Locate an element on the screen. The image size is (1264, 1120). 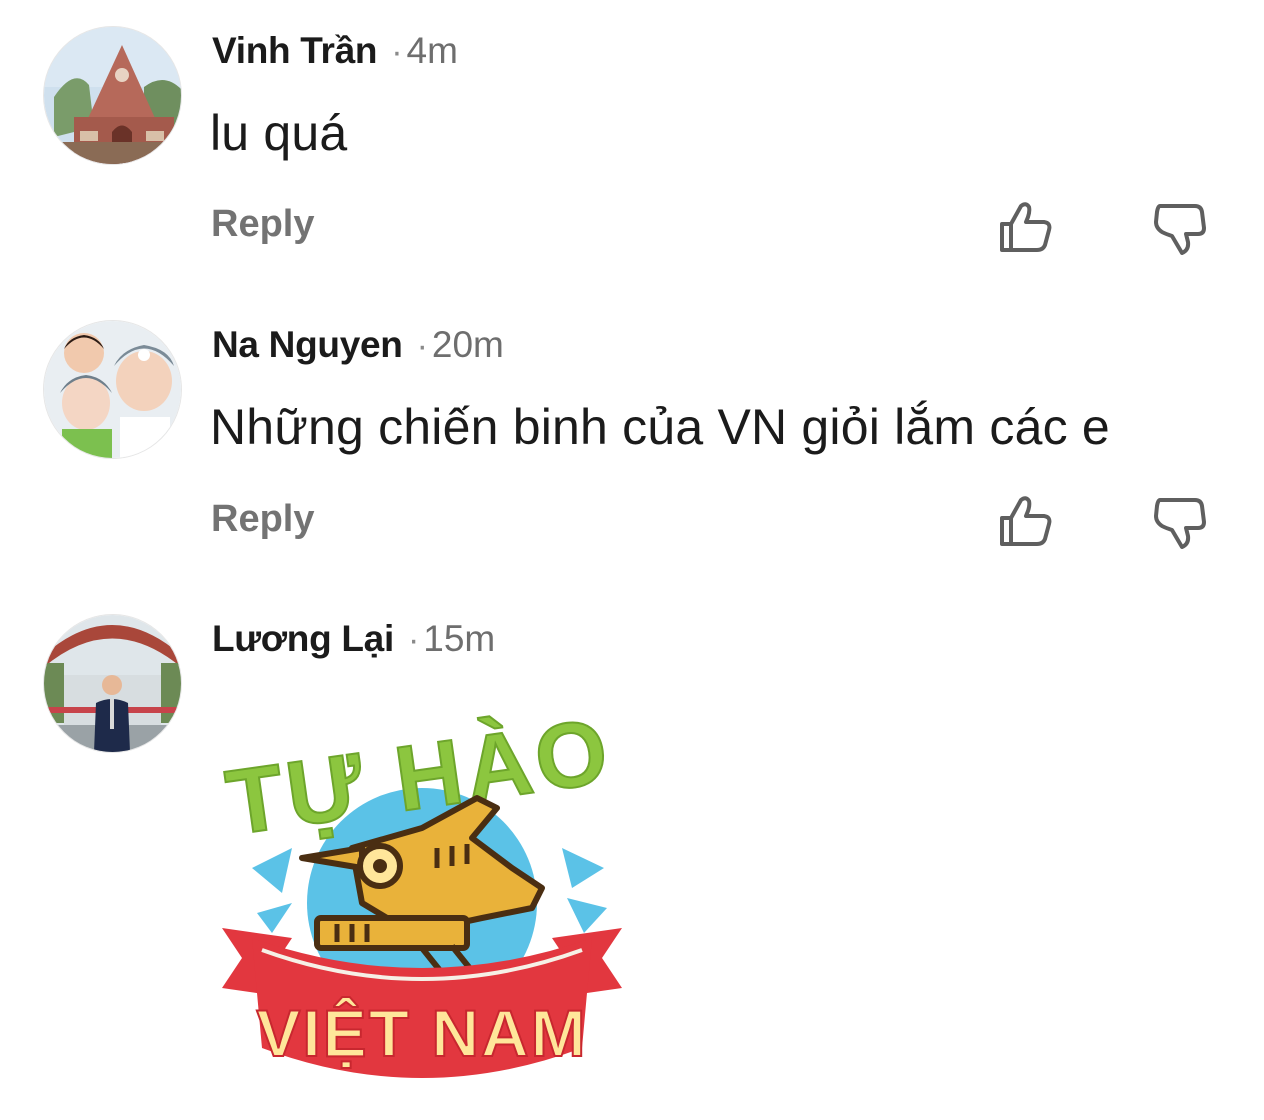
author-name: Na Nguyen is located at coordinates (307, 344).